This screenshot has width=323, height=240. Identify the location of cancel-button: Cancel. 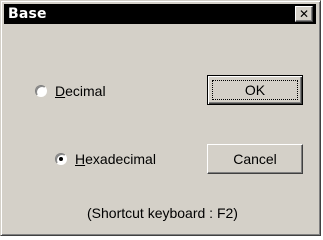
(255, 159).